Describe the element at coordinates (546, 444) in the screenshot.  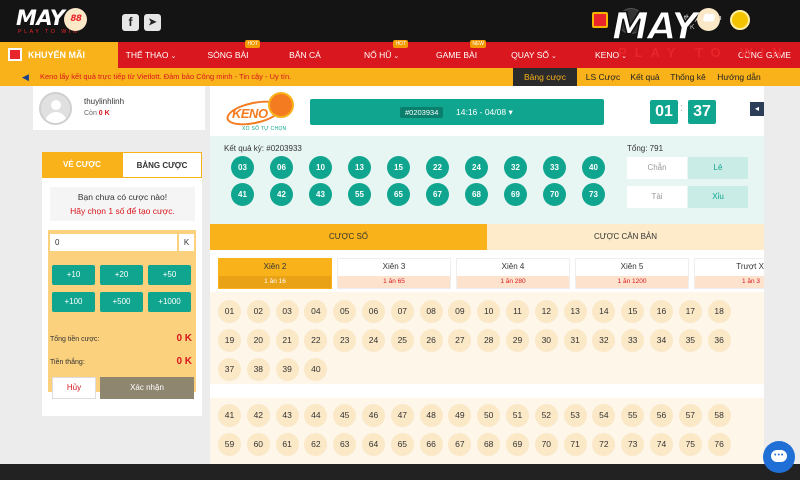
I see `number-ball-70: 70` at that location.